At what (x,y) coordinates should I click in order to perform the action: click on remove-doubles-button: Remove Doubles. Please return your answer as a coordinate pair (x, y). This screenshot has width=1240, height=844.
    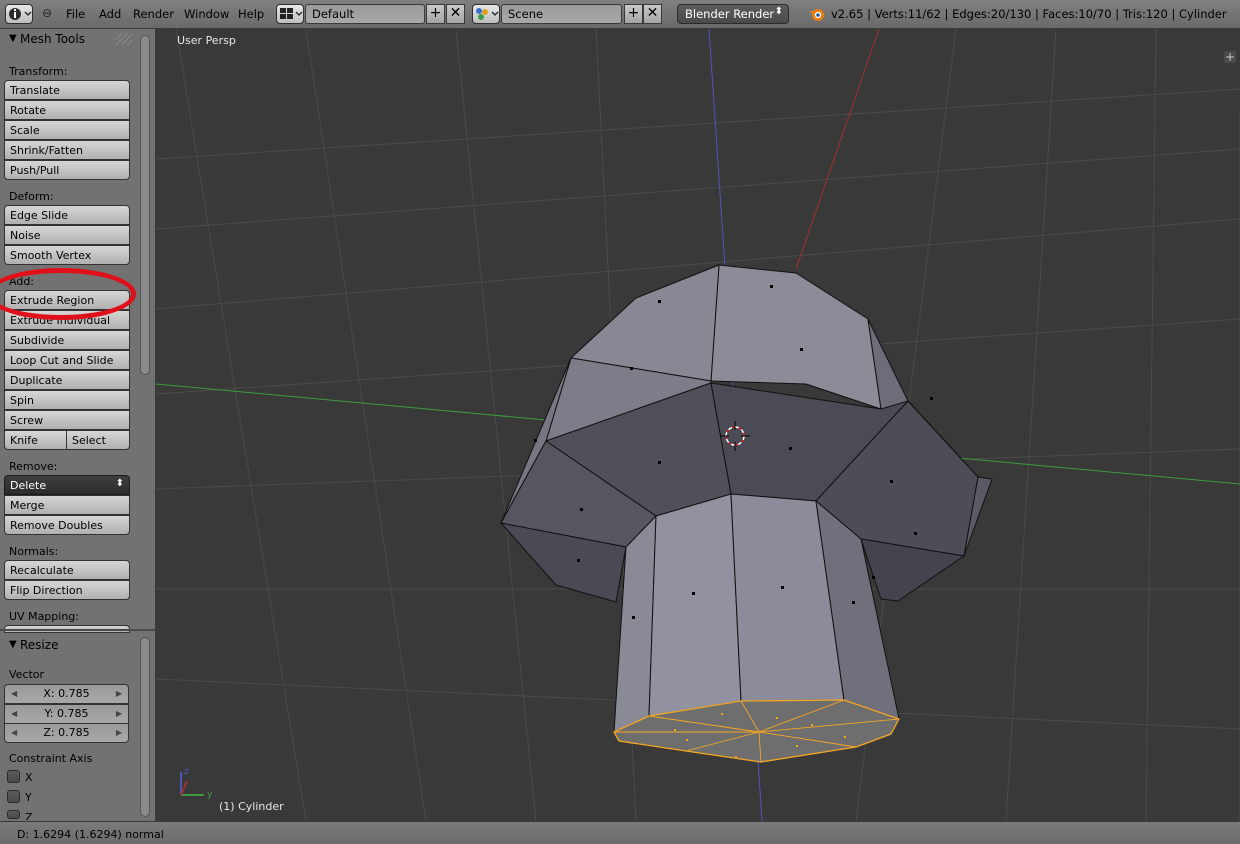
    Looking at the image, I should click on (67, 525).